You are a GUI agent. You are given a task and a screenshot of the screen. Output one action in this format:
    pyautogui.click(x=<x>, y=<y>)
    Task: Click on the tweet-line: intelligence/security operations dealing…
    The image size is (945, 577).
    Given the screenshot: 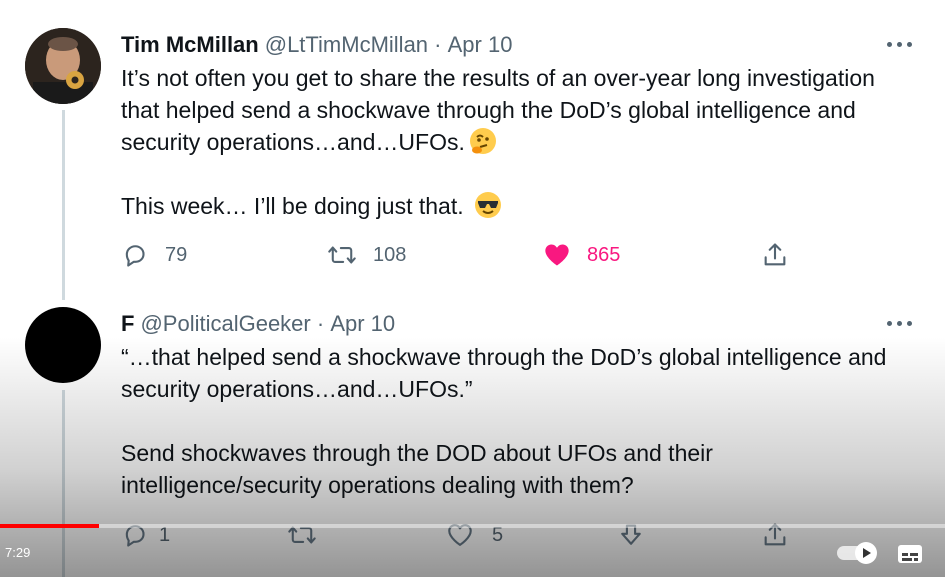 What is the action you would take?
    pyautogui.click(x=377, y=485)
    